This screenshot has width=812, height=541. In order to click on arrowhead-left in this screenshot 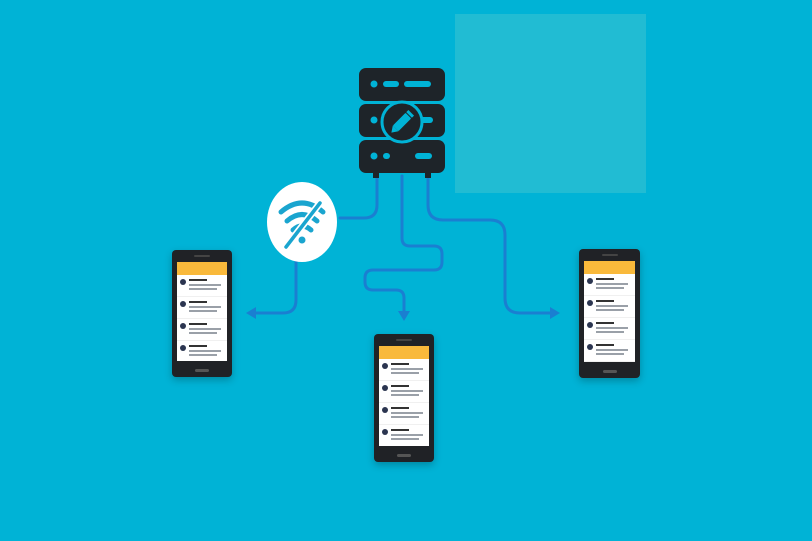, I will do `click(251, 313)`.